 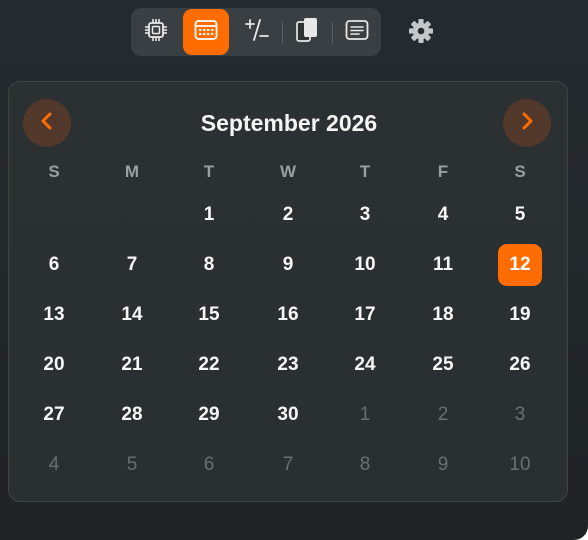 What do you see at coordinates (209, 365) in the screenshot?
I see `day-cell: 22` at bounding box center [209, 365].